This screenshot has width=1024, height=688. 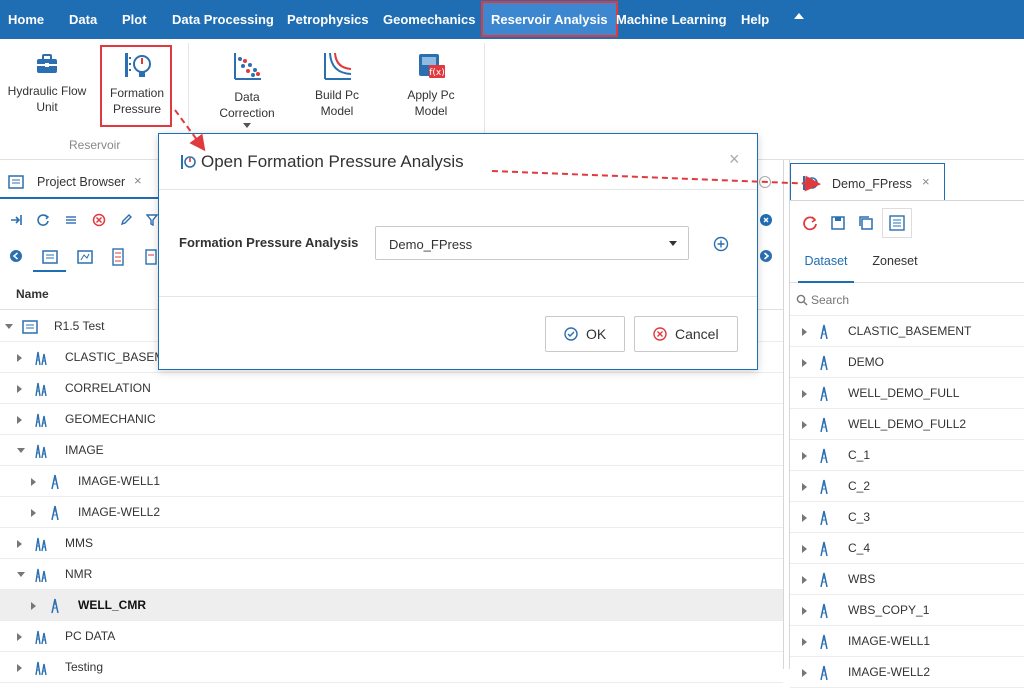 I want to click on arrow-to-tab, so click(x=656, y=181).